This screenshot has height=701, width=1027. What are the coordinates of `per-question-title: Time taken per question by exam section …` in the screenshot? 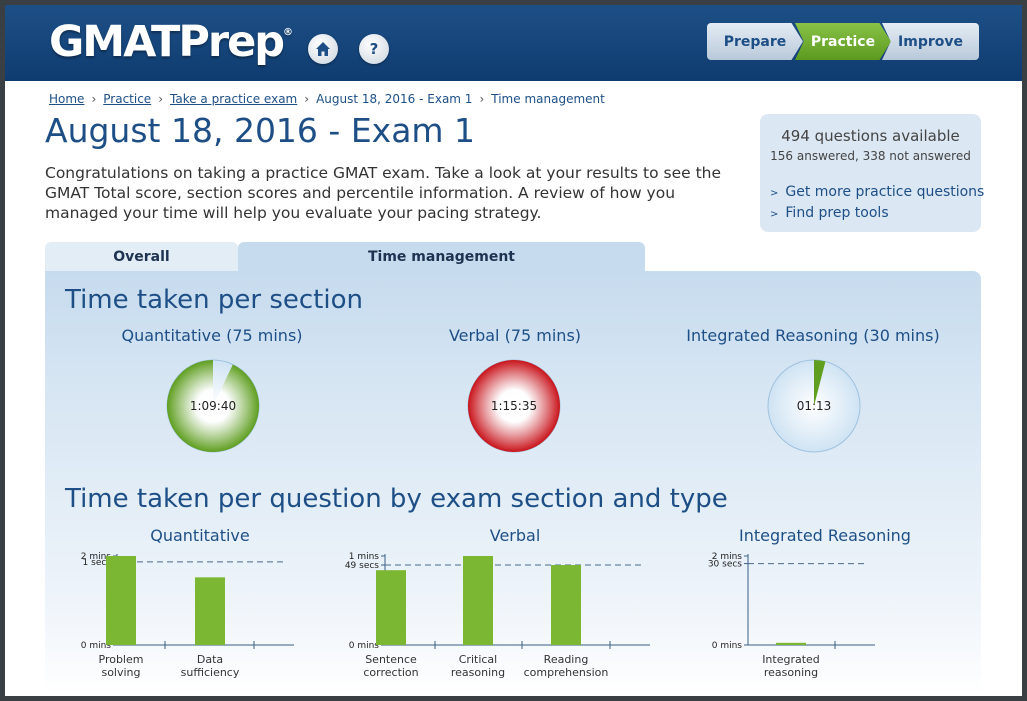 It's located at (396, 499).